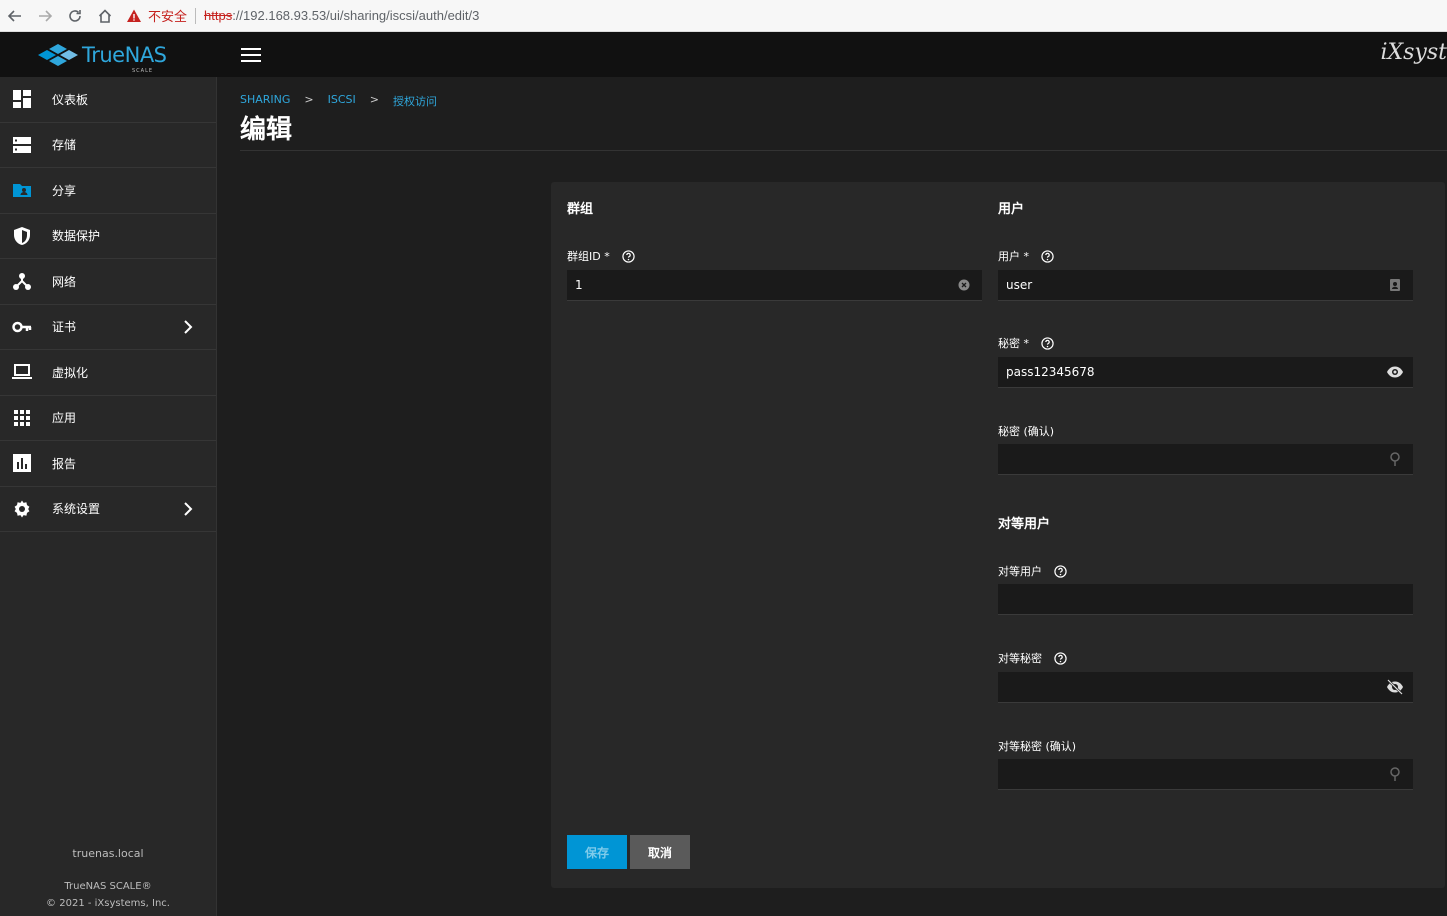 This screenshot has height=916, width=1447. I want to click on group-id-input: 1, so click(774, 285).